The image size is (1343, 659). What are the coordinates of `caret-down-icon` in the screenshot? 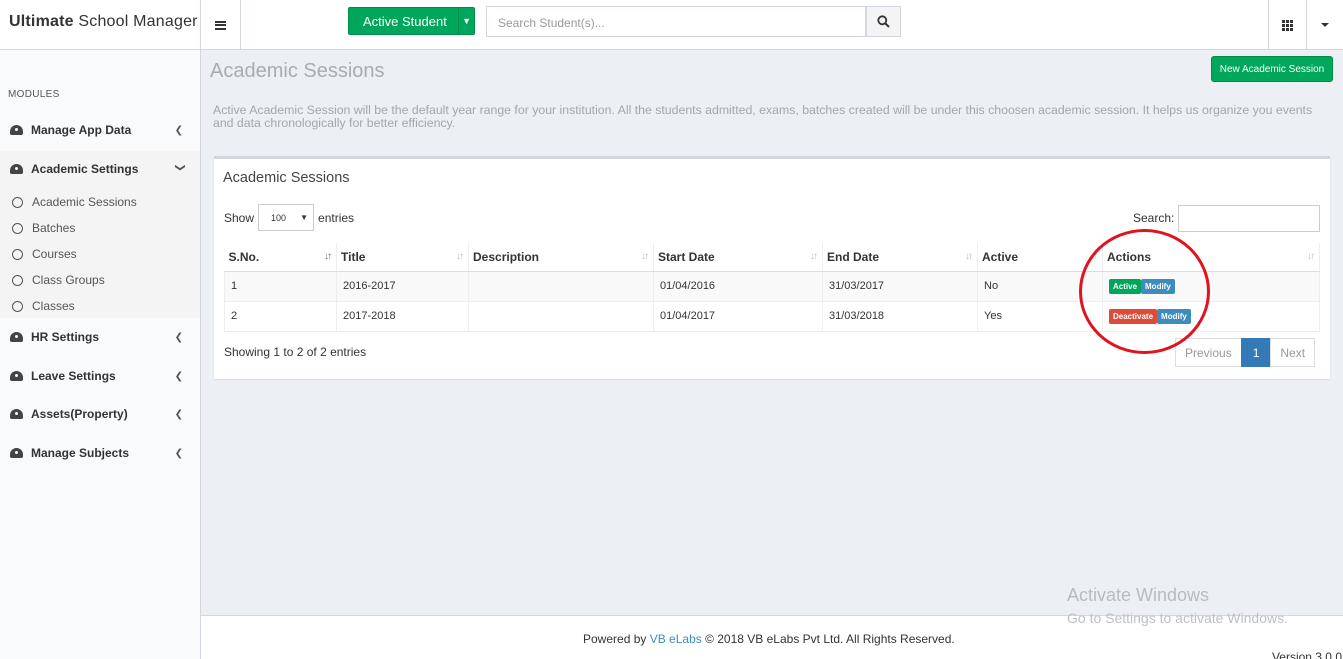 It's located at (1325, 25).